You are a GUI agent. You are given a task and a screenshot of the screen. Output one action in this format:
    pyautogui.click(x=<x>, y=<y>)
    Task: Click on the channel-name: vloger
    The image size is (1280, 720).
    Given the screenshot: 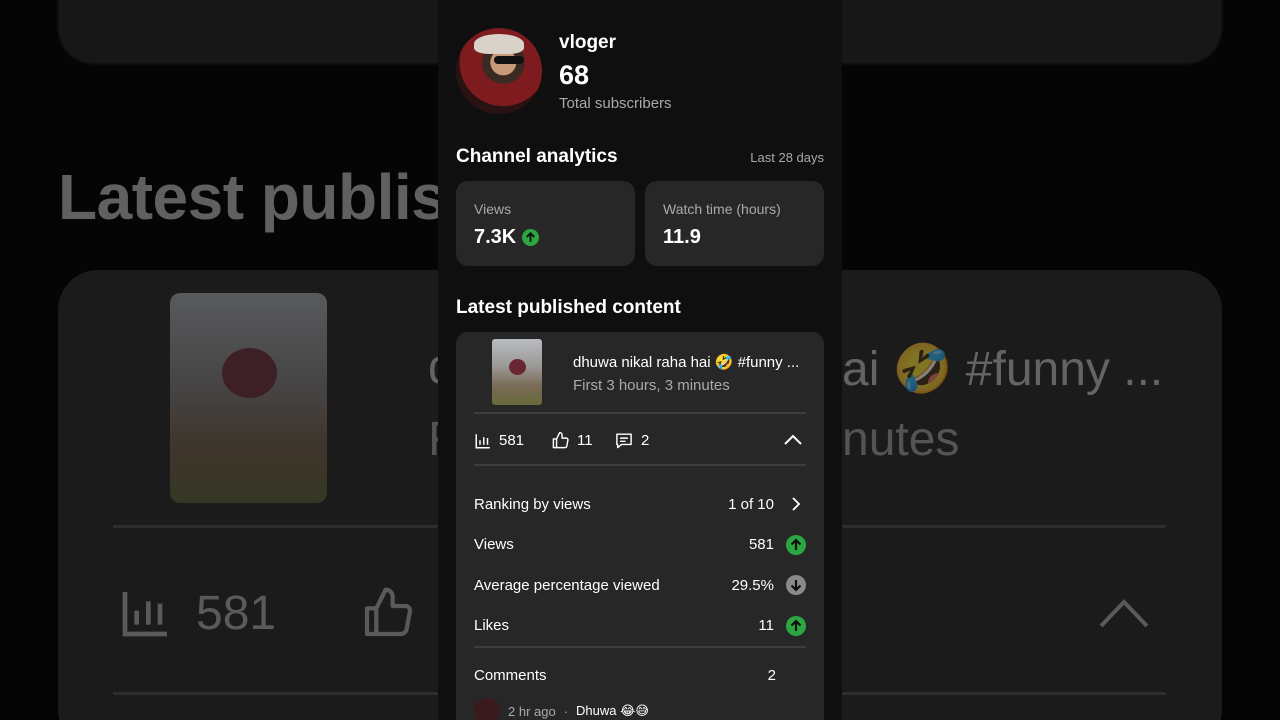 What is the action you would take?
    pyautogui.click(x=588, y=42)
    